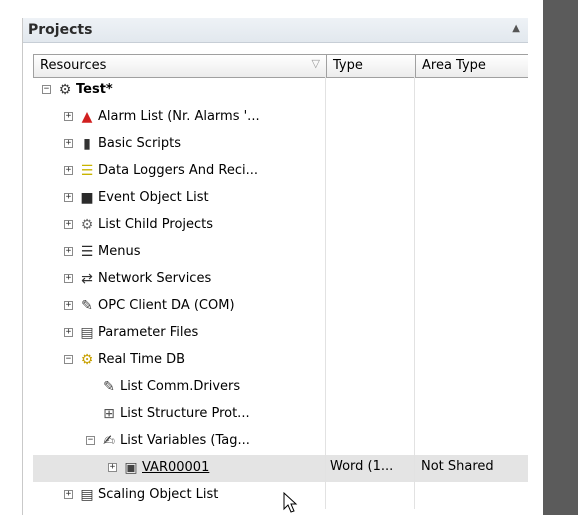  I want to click on collapse-arrow-icon: ▲, so click(516, 28).